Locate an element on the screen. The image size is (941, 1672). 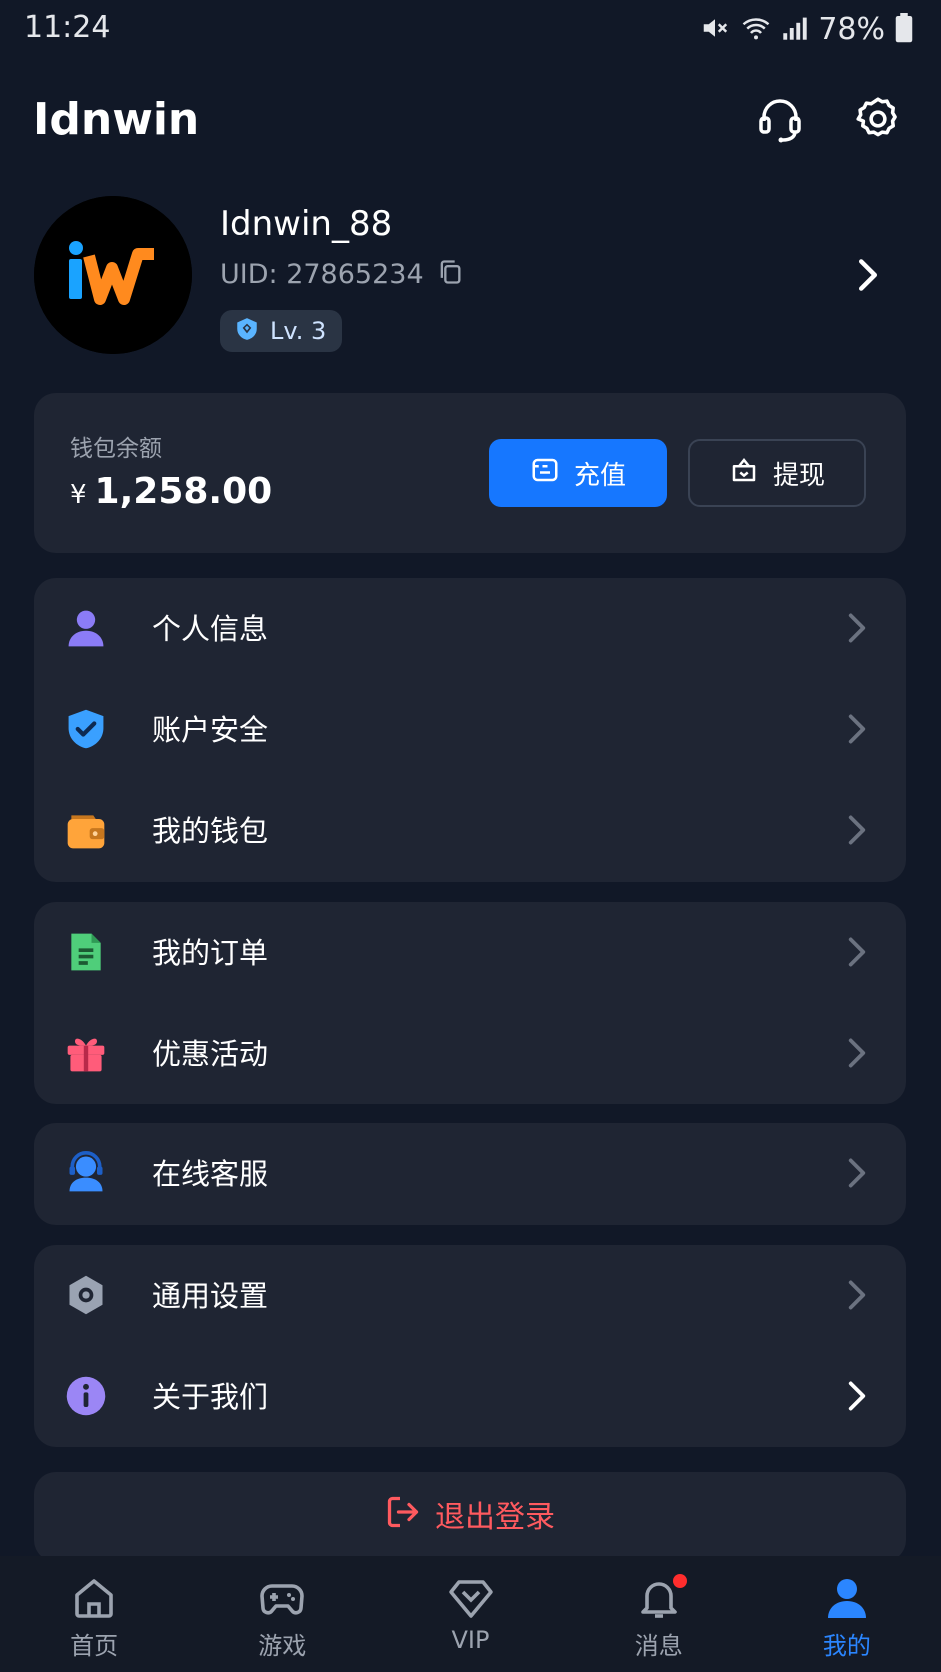
mute-icon is located at coordinates (715, 30).